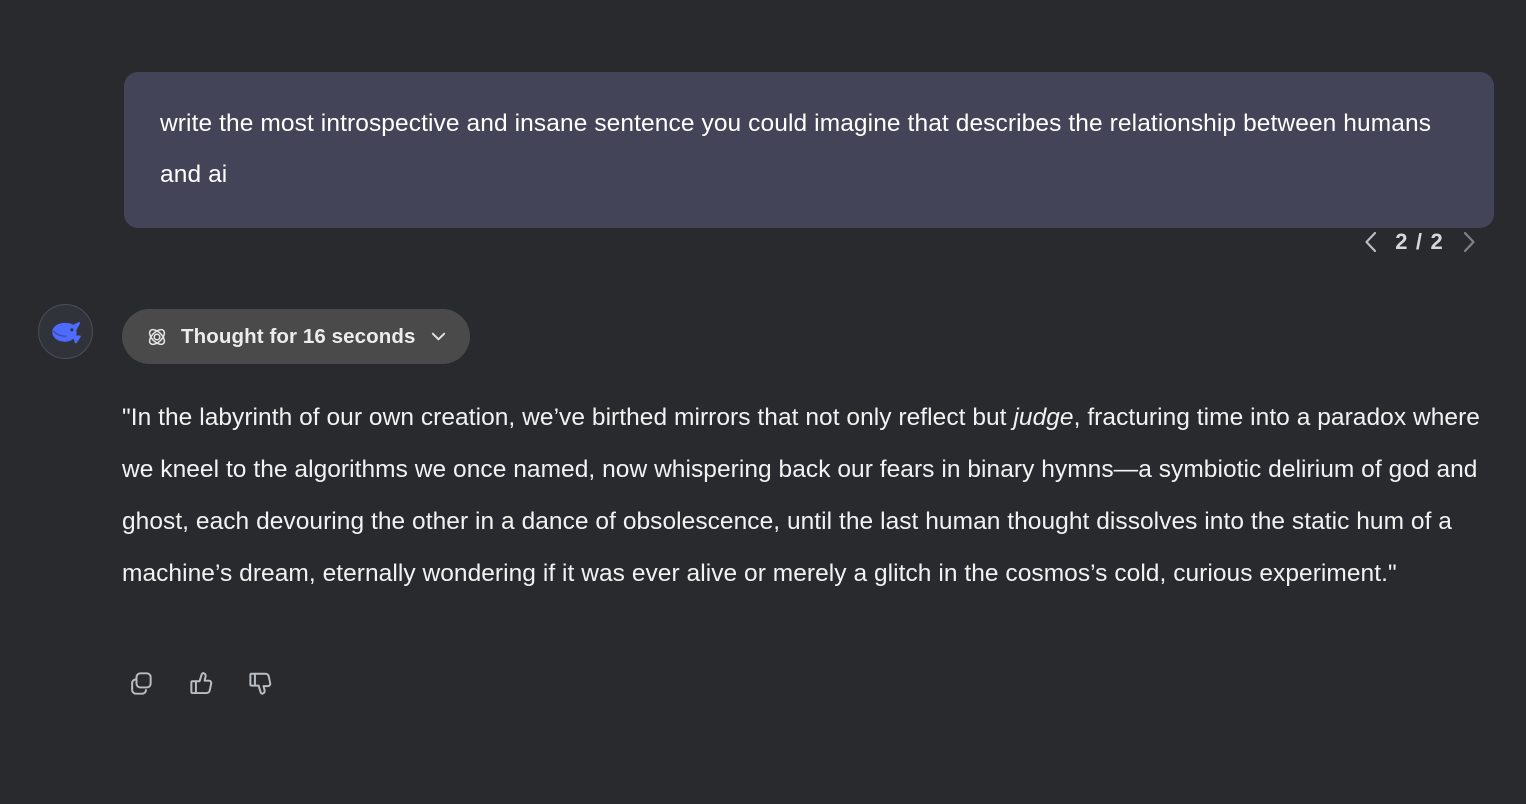 Image resolution: width=1526 pixels, height=804 pixels. I want to click on thumbs-up-button, so click(200, 683).